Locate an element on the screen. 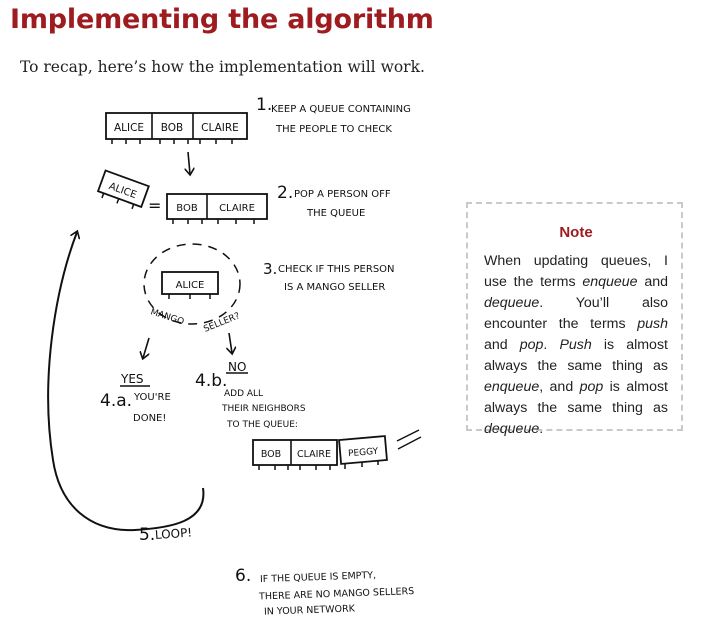 The image size is (716, 633). svg-text: 4.a. is located at coordinates (116, 401).